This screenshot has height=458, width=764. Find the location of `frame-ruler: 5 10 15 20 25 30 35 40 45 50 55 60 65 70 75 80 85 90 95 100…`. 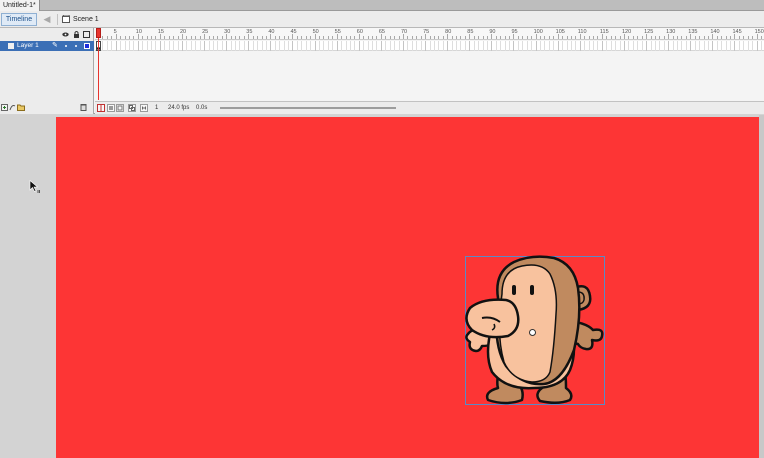

frame-ruler: 5 10 15 20 25 30 35 40 45 50 55 60 65 70 75 80 85 90 95 100… is located at coordinates (429, 34).